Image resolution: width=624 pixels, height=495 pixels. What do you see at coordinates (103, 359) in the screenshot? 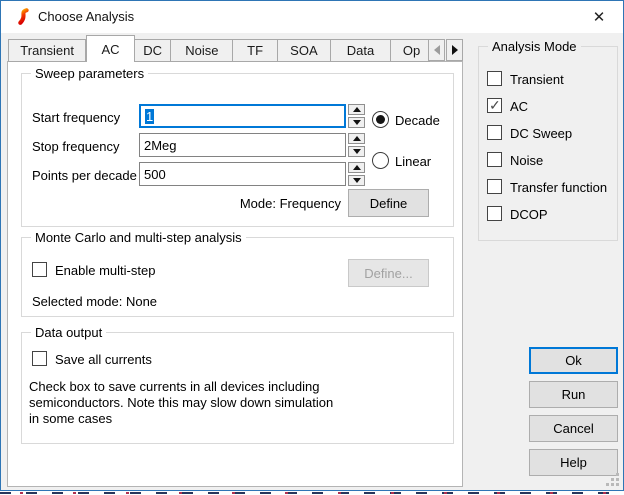
I see `save-all-currents-label: Save all currents` at bounding box center [103, 359].